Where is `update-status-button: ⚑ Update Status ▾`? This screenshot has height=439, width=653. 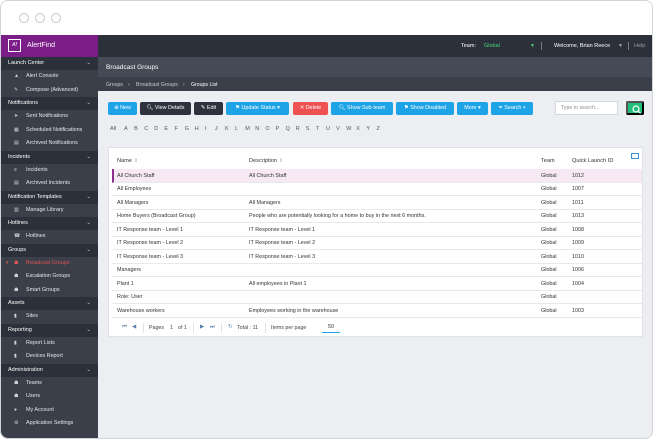 update-status-button: ⚑ Update Status ▾ is located at coordinates (257, 108).